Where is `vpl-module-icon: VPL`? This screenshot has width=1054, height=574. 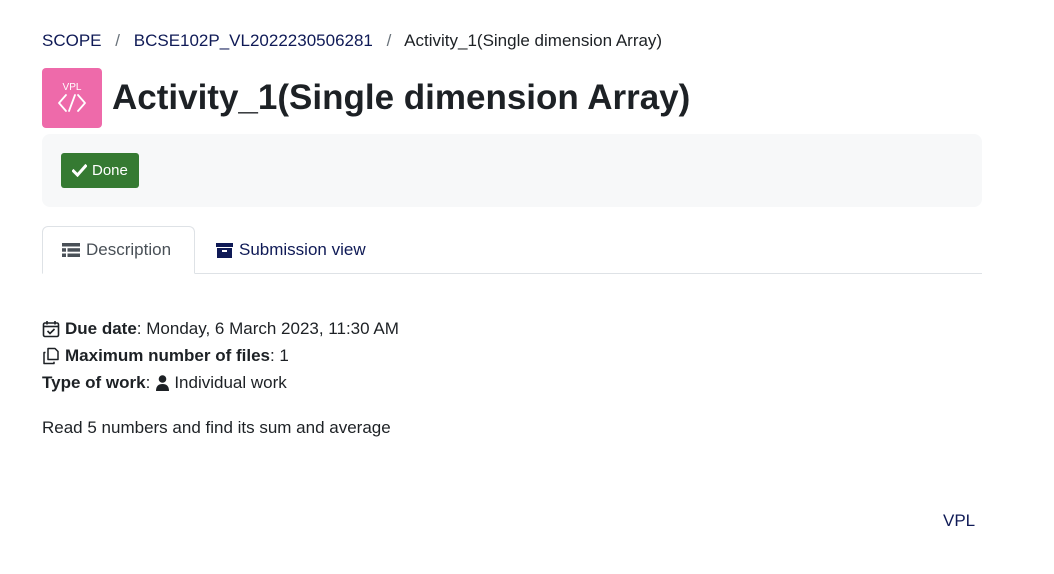 vpl-module-icon: VPL is located at coordinates (72, 98).